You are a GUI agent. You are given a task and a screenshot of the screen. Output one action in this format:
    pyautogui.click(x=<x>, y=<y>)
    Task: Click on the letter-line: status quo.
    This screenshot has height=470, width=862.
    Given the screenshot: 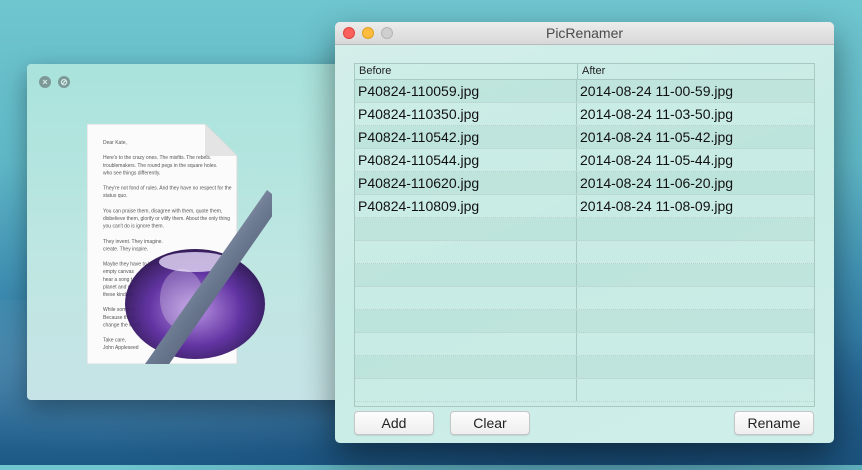 What is the action you would take?
    pyautogui.click(x=115, y=196)
    